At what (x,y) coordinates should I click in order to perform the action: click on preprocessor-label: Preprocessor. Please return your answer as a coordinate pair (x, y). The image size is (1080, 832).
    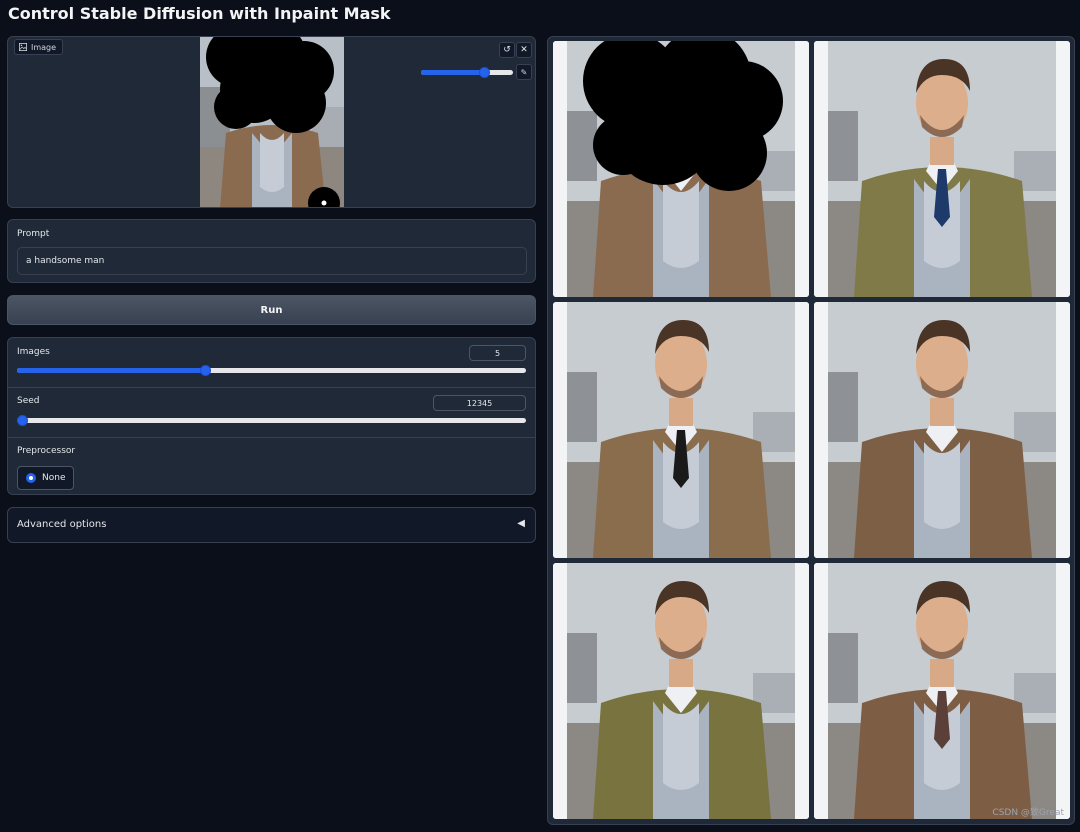
    Looking at the image, I should click on (46, 451).